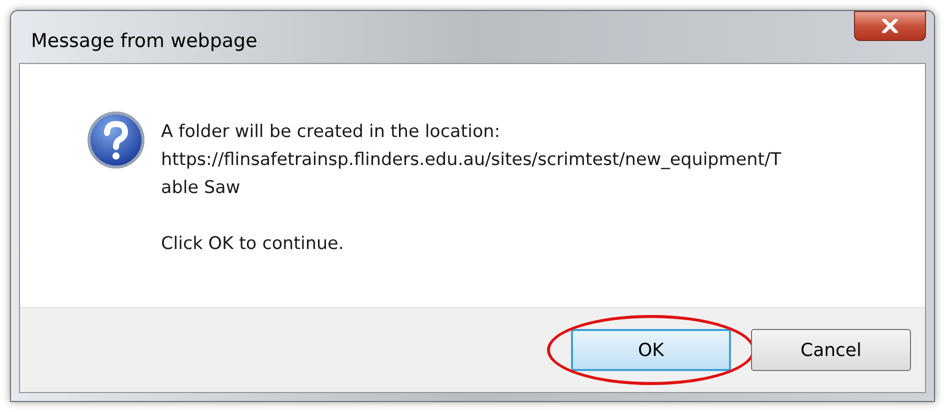 The image size is (945, 412). What do you see at coordinates (651, 350) in the screenshot?
I see `dialog-button: OK` at bounding box center [651, 350].